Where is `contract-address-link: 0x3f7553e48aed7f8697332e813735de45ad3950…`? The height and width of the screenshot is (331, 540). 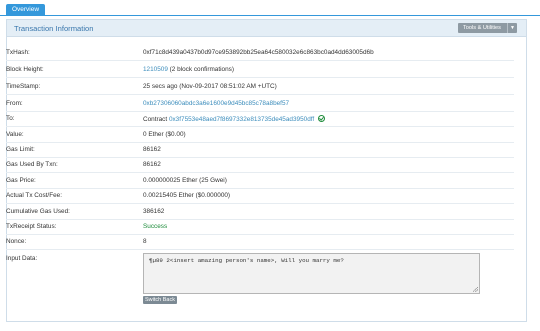
contract-address-link: 0x3f7553e48aed7f8697332e813735de45ad3950… is located at coordinates (241, 119).